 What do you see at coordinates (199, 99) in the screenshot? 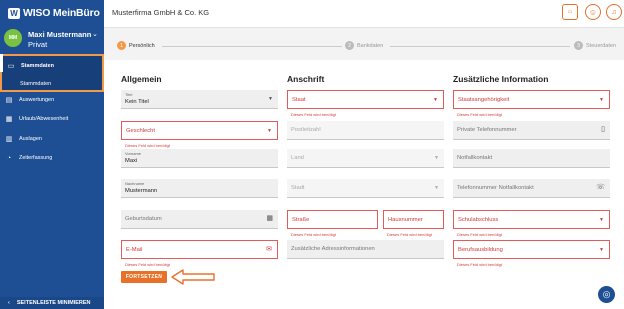
I see `title-select: Titel Kein Titel ▼` at bounding box center [199, 99].